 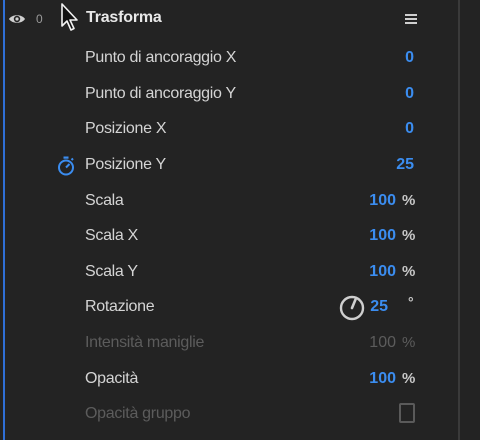 I want to click on effect-header: 0 Trasforma, so click(x=229, y=20).